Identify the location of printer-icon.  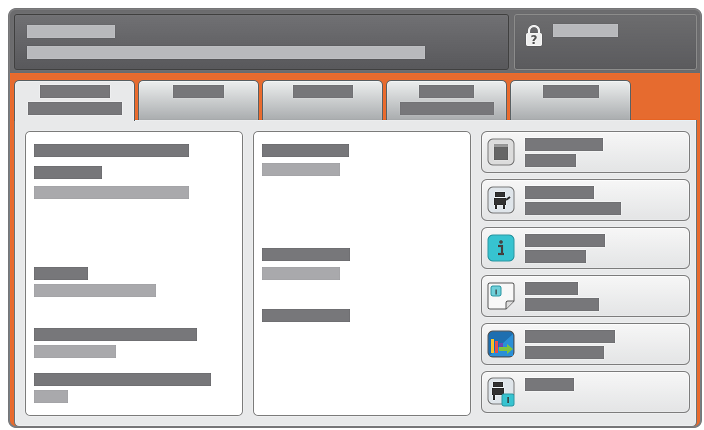
(501, 200).